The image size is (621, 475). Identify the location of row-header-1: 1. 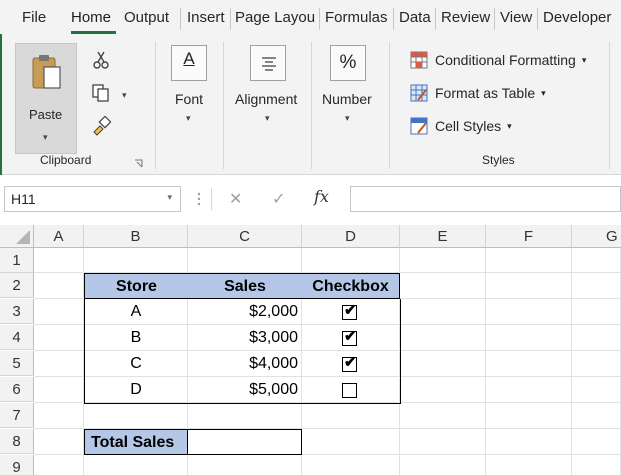
(17, 260).